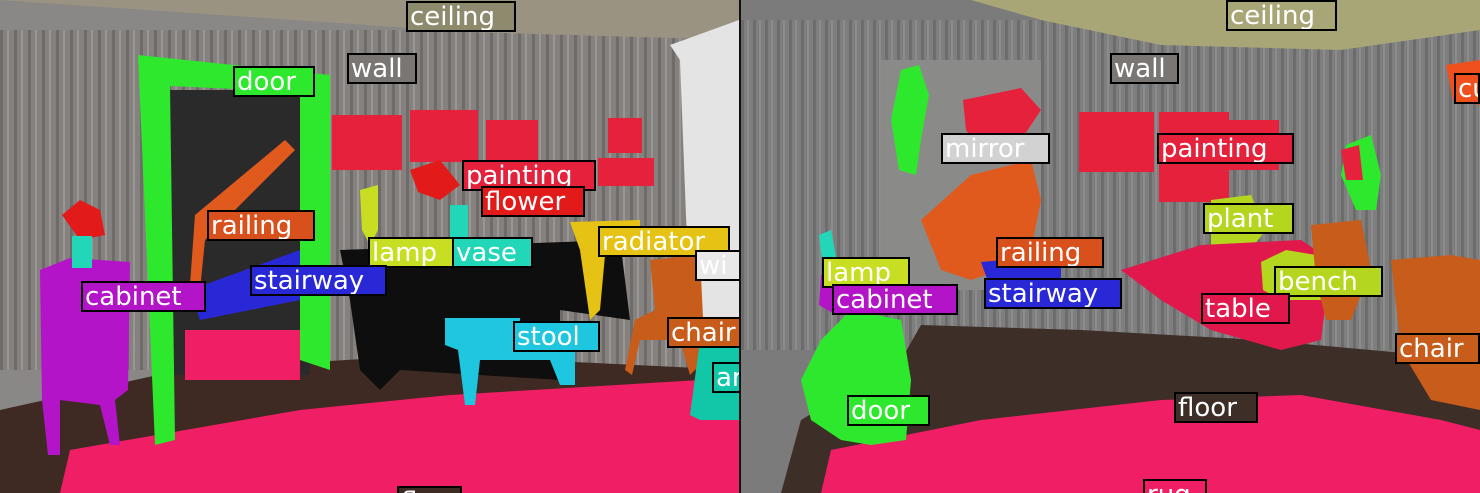 This screenshot has width=1480, height=493. What do you see at coordinates (82, 252) in the screenshot?
I see `cabinet-vase-region` at bounding box center [82, 252].